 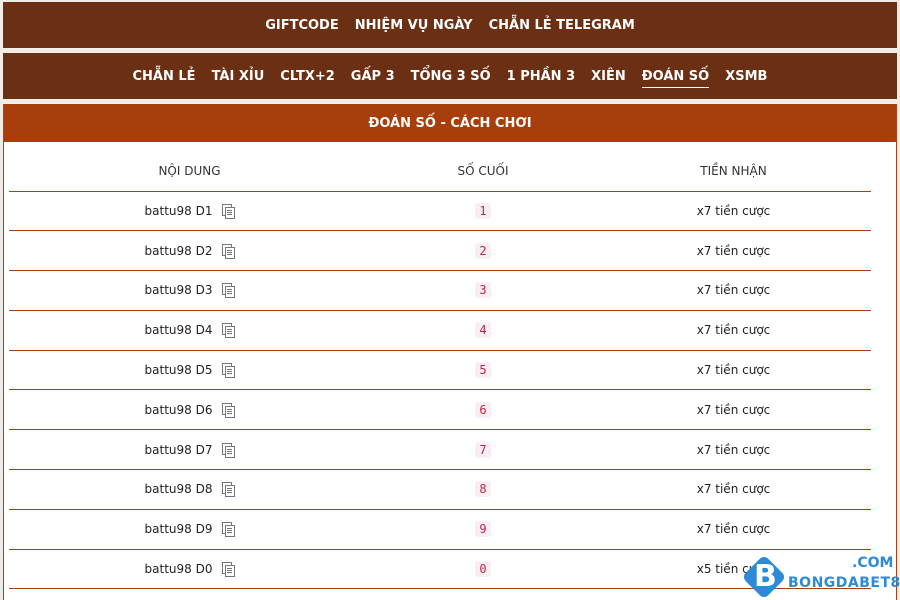 I want to click on last-digit: 6, so click(x=483, y=409).